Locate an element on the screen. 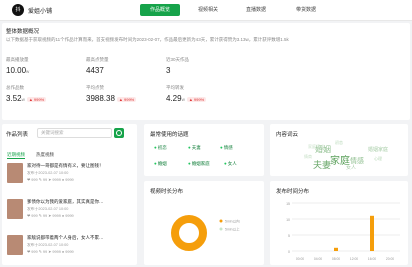  item-title: 家对待一哥都是有情有义，要让图钱！ is located at coordinates (65, 165).